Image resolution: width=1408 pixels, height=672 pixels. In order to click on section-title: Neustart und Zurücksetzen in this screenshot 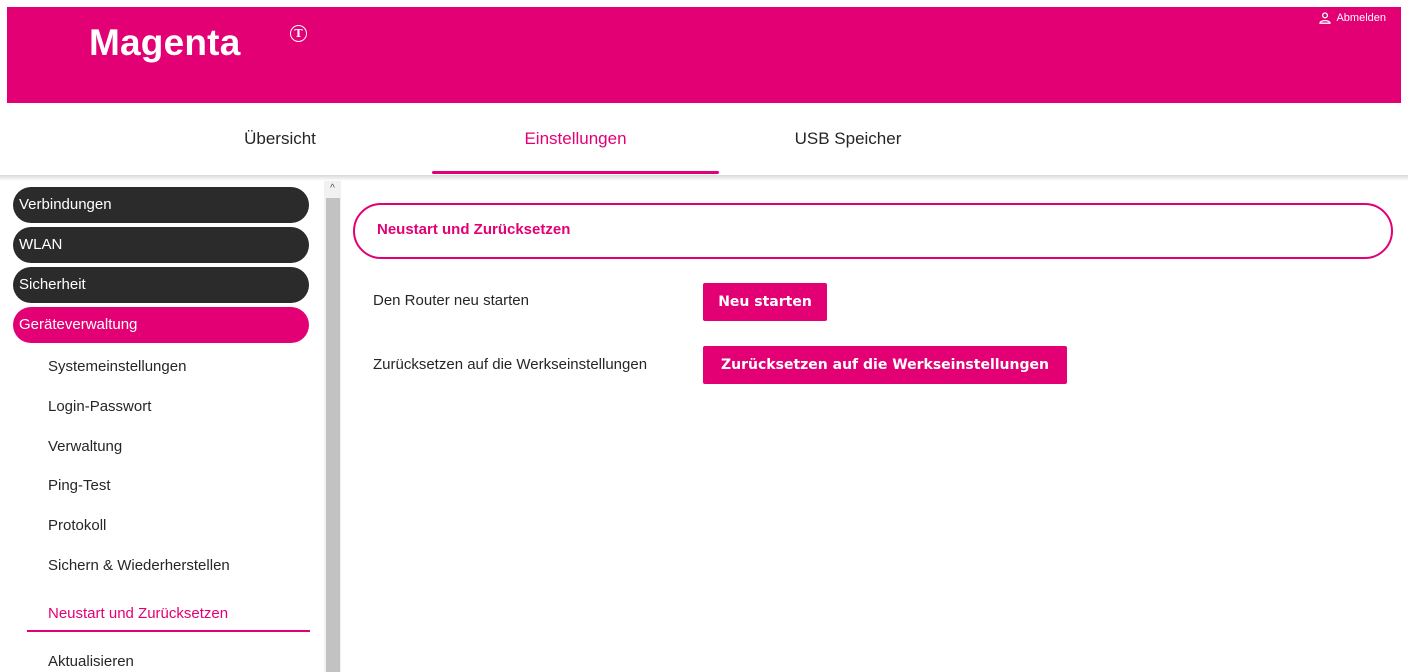, I will do `click(474, 229)`.